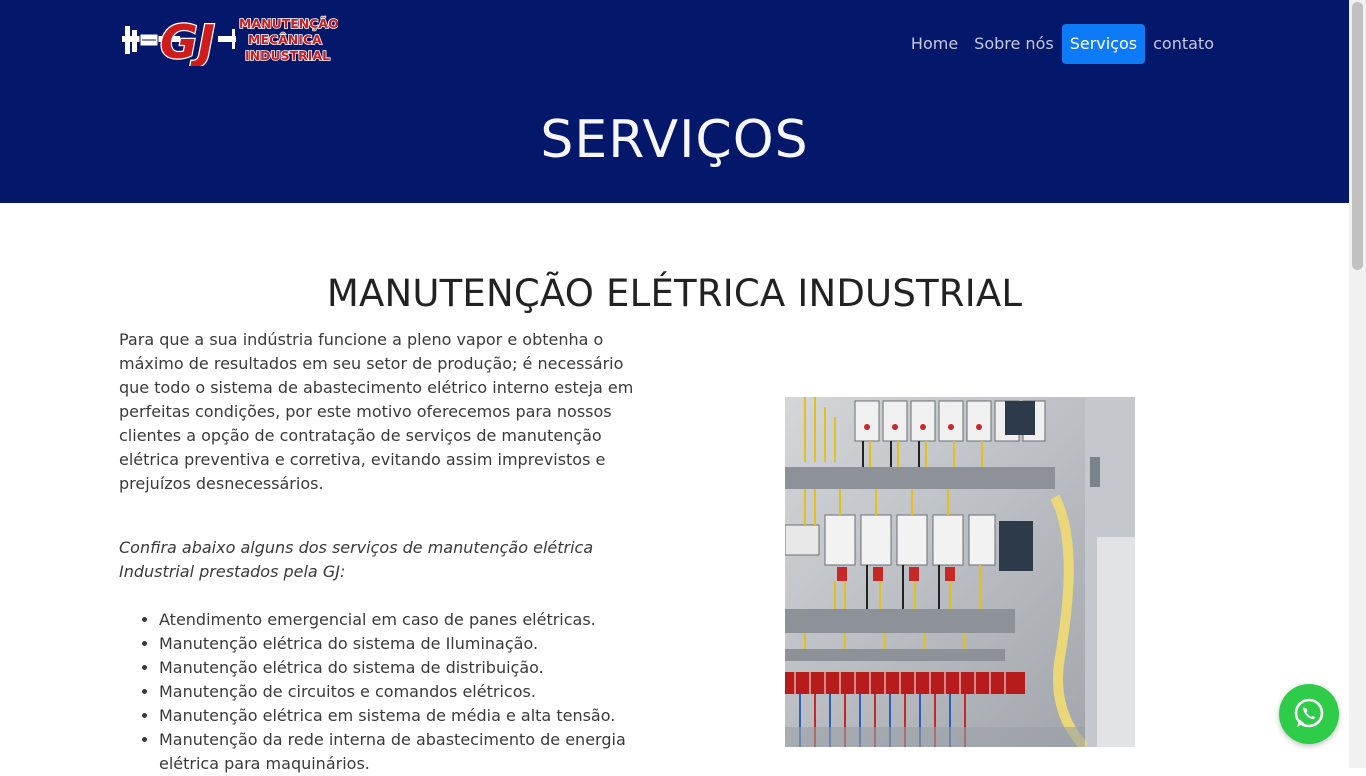 The image size is (1366, 776). I want to click on nav-home: Home, so click(934, 44).